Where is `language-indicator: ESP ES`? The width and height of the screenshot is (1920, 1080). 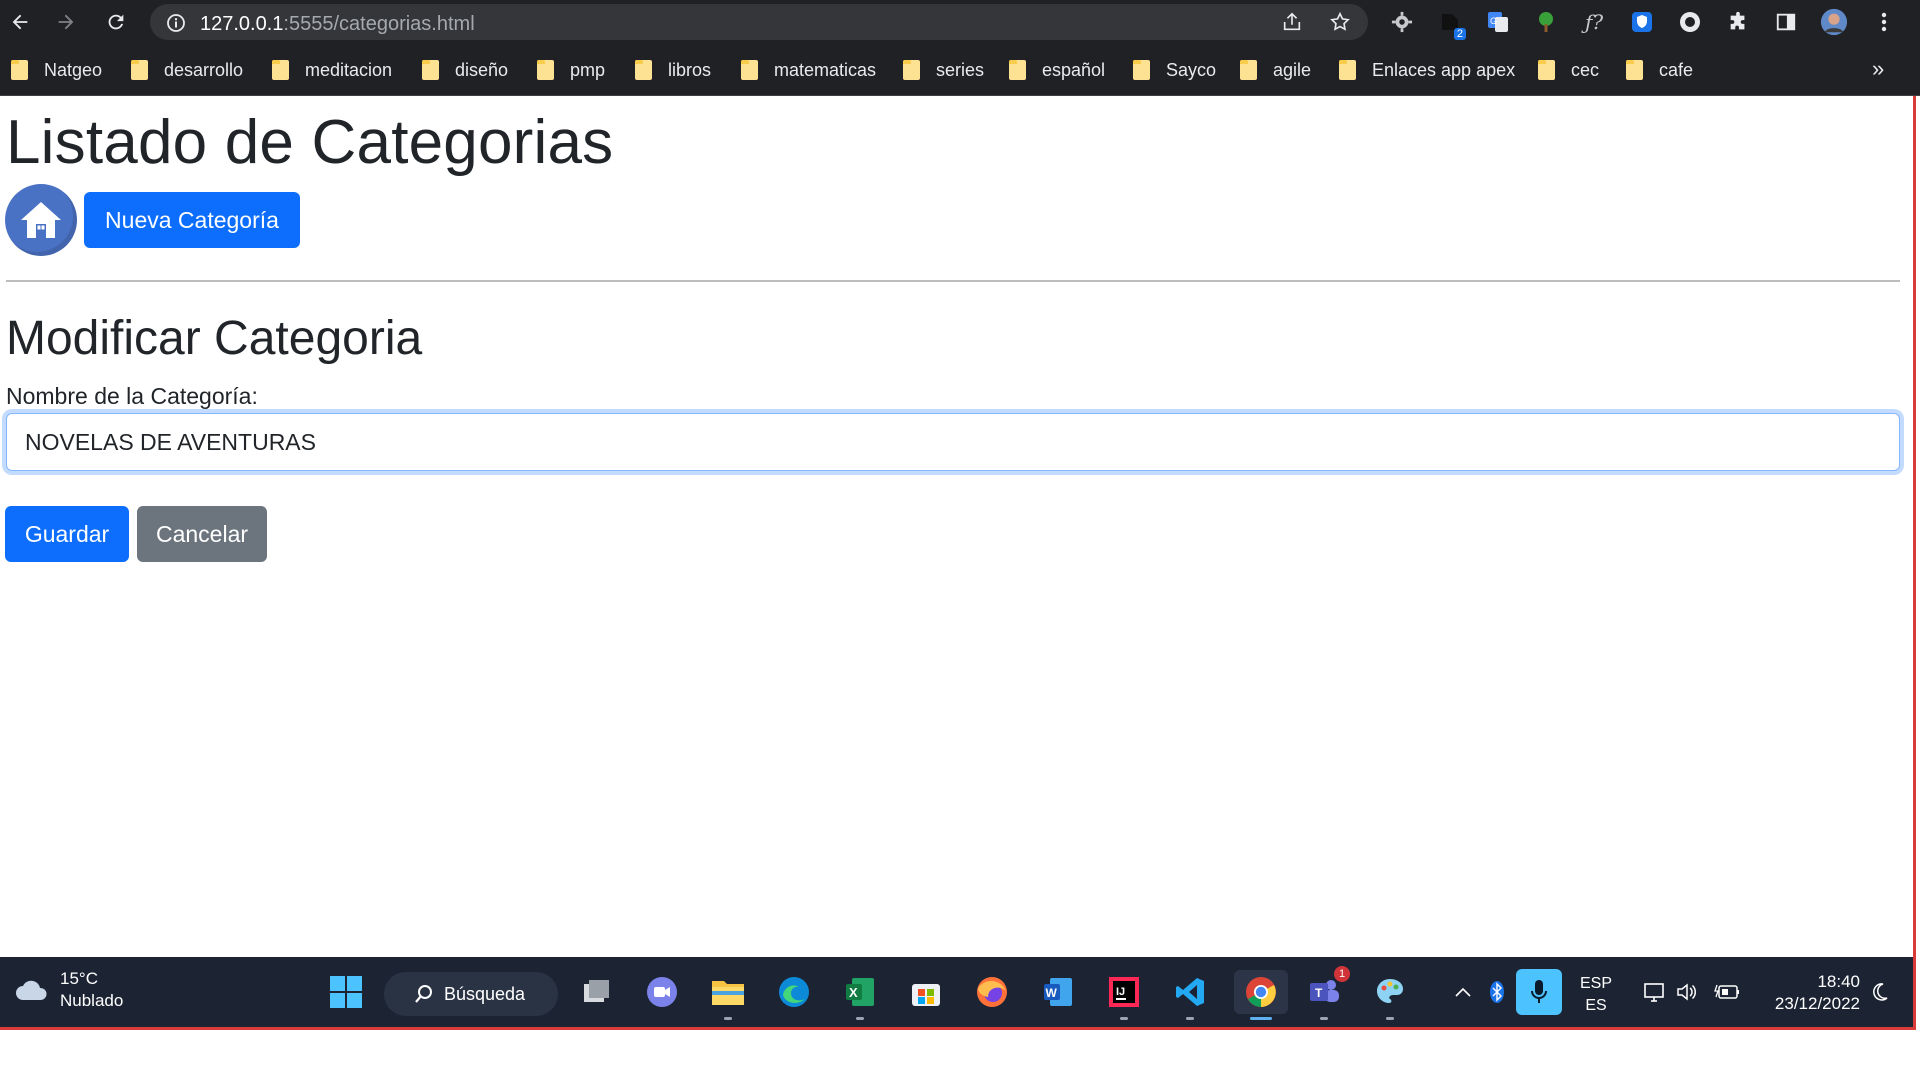
language-indicator: ESP ES is located at coordinates (1596, 995).